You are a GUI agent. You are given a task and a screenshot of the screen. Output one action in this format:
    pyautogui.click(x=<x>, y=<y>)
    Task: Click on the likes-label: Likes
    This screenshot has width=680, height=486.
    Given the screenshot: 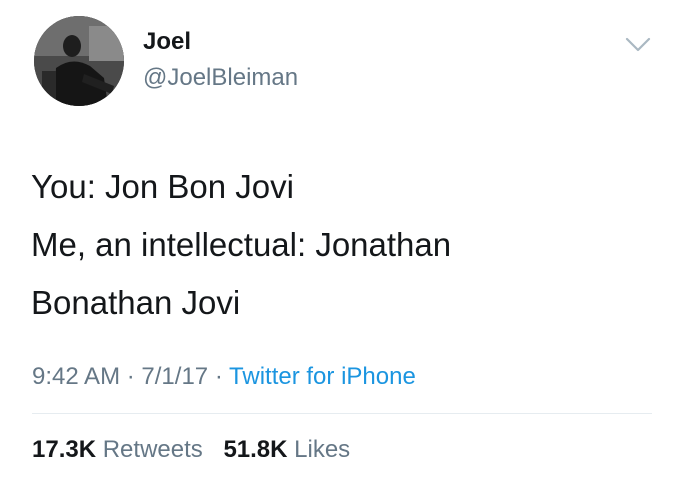 What is the action you would take?
    pyautogui.click(x=322, y=449)
    